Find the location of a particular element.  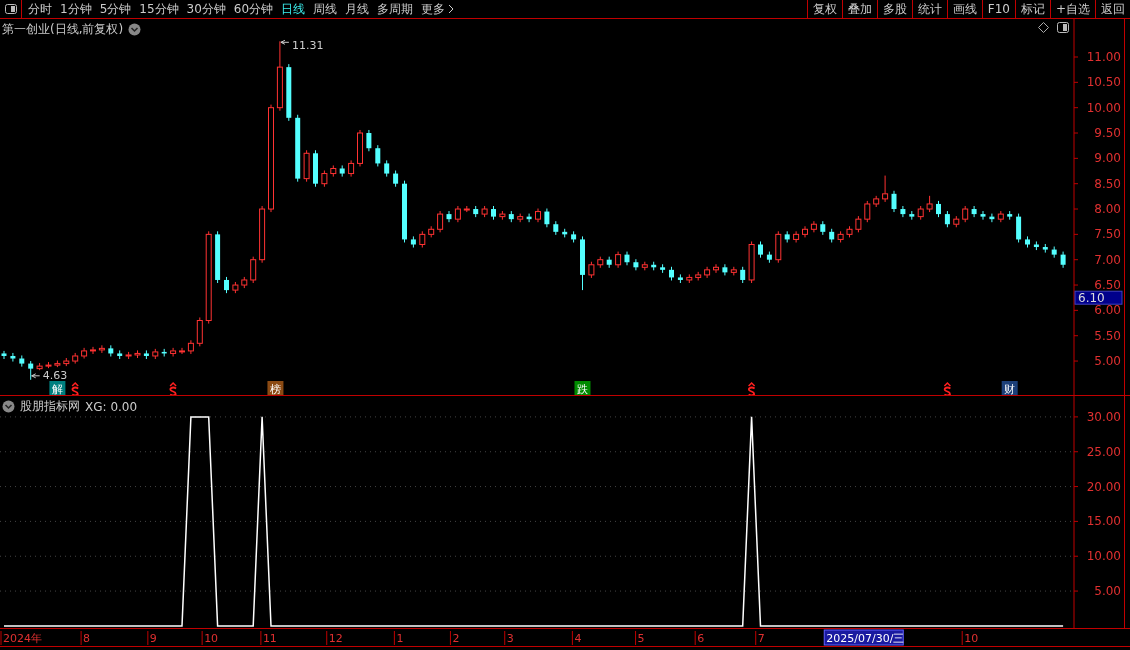

date-tick-label: 1 is located at coordinates (400, 638).